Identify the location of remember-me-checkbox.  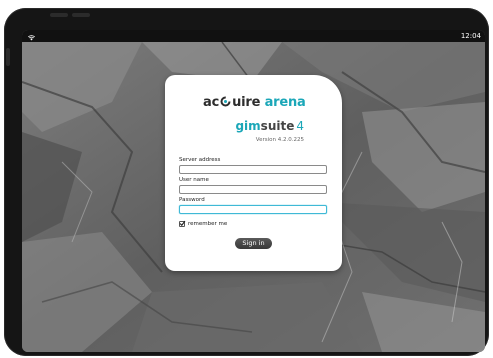
(182, 223).